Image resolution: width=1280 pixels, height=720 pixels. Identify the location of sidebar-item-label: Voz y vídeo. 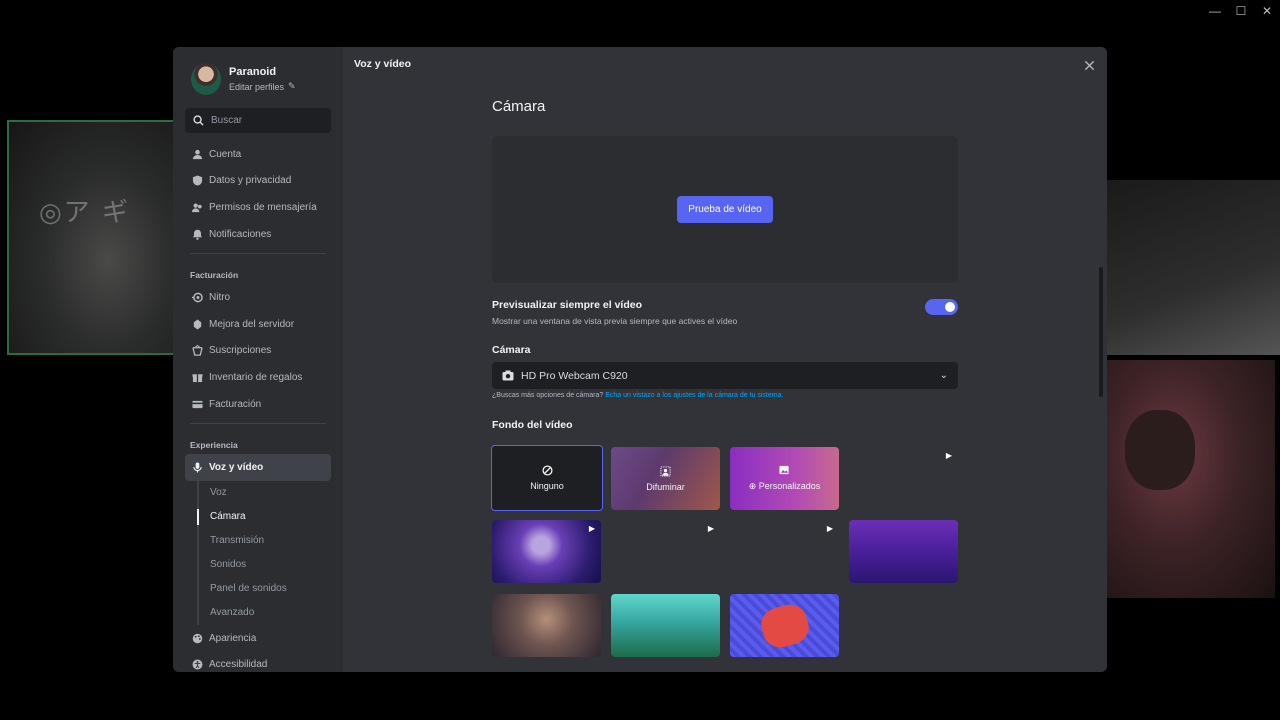
(236, 468).